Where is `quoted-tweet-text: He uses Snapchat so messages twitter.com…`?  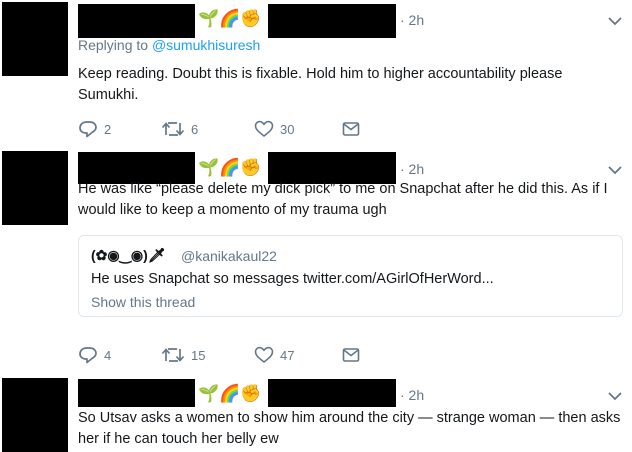 quoted-tweet-text: He uses Snapchat so messages twitter.com… is located at coordinates (292, 279).